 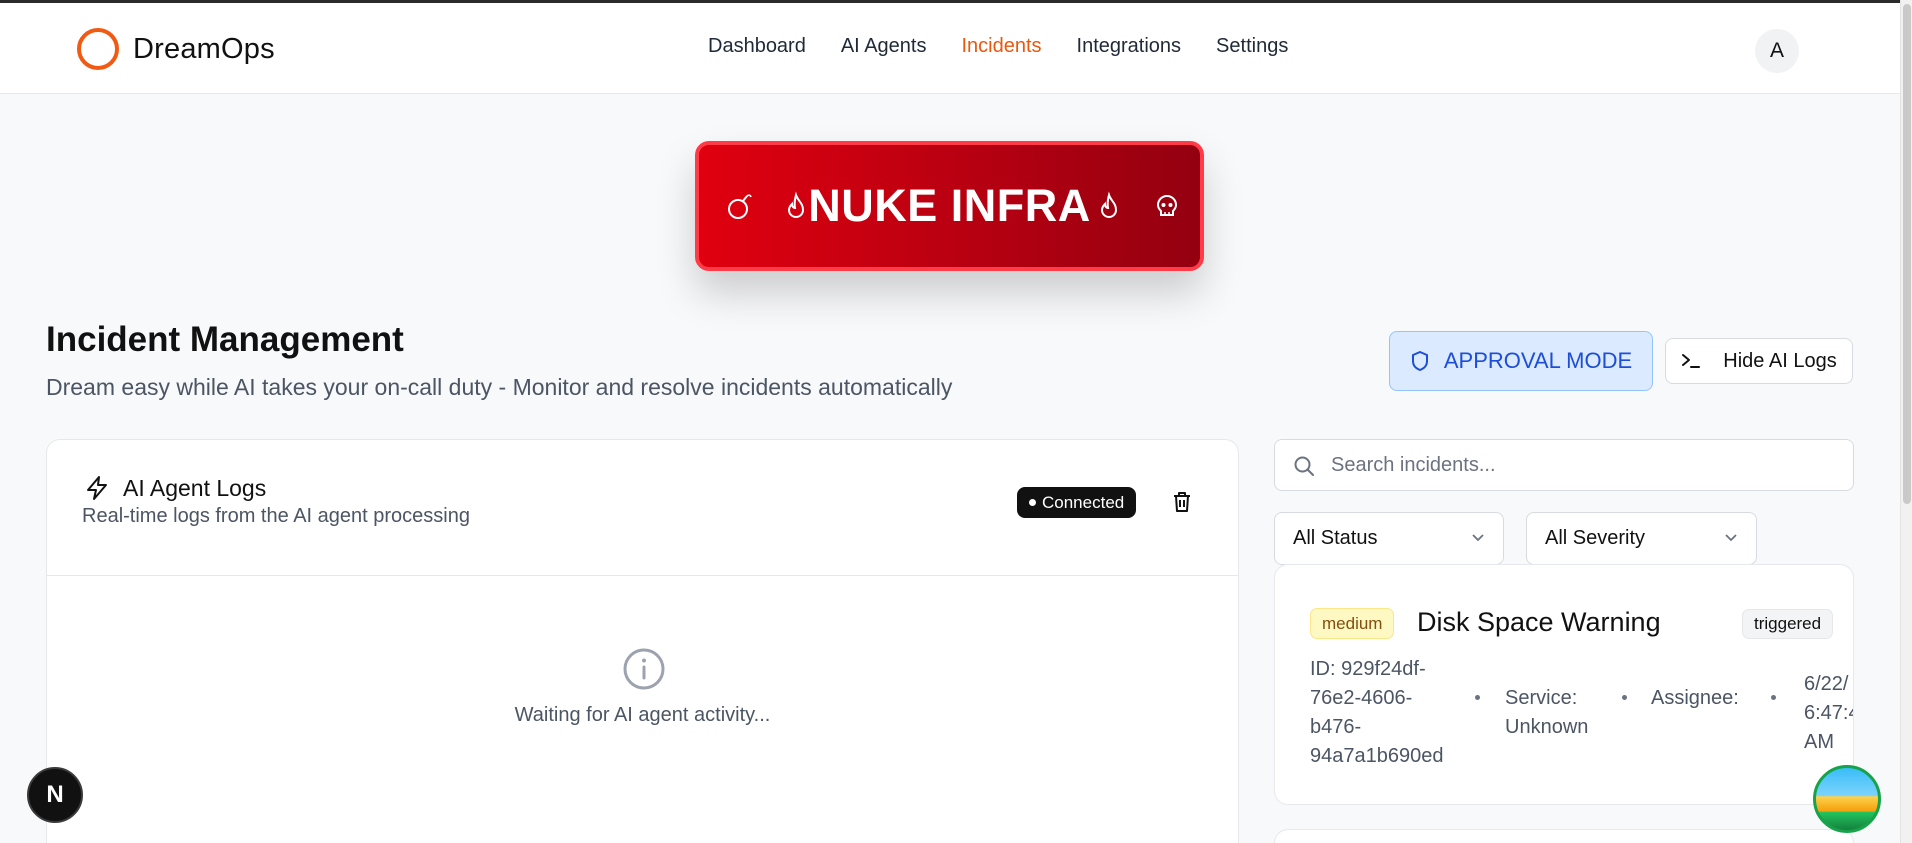 I want to click on hide-ai-logs-label: Hide AI Logs, so click(x=1780, y=360).